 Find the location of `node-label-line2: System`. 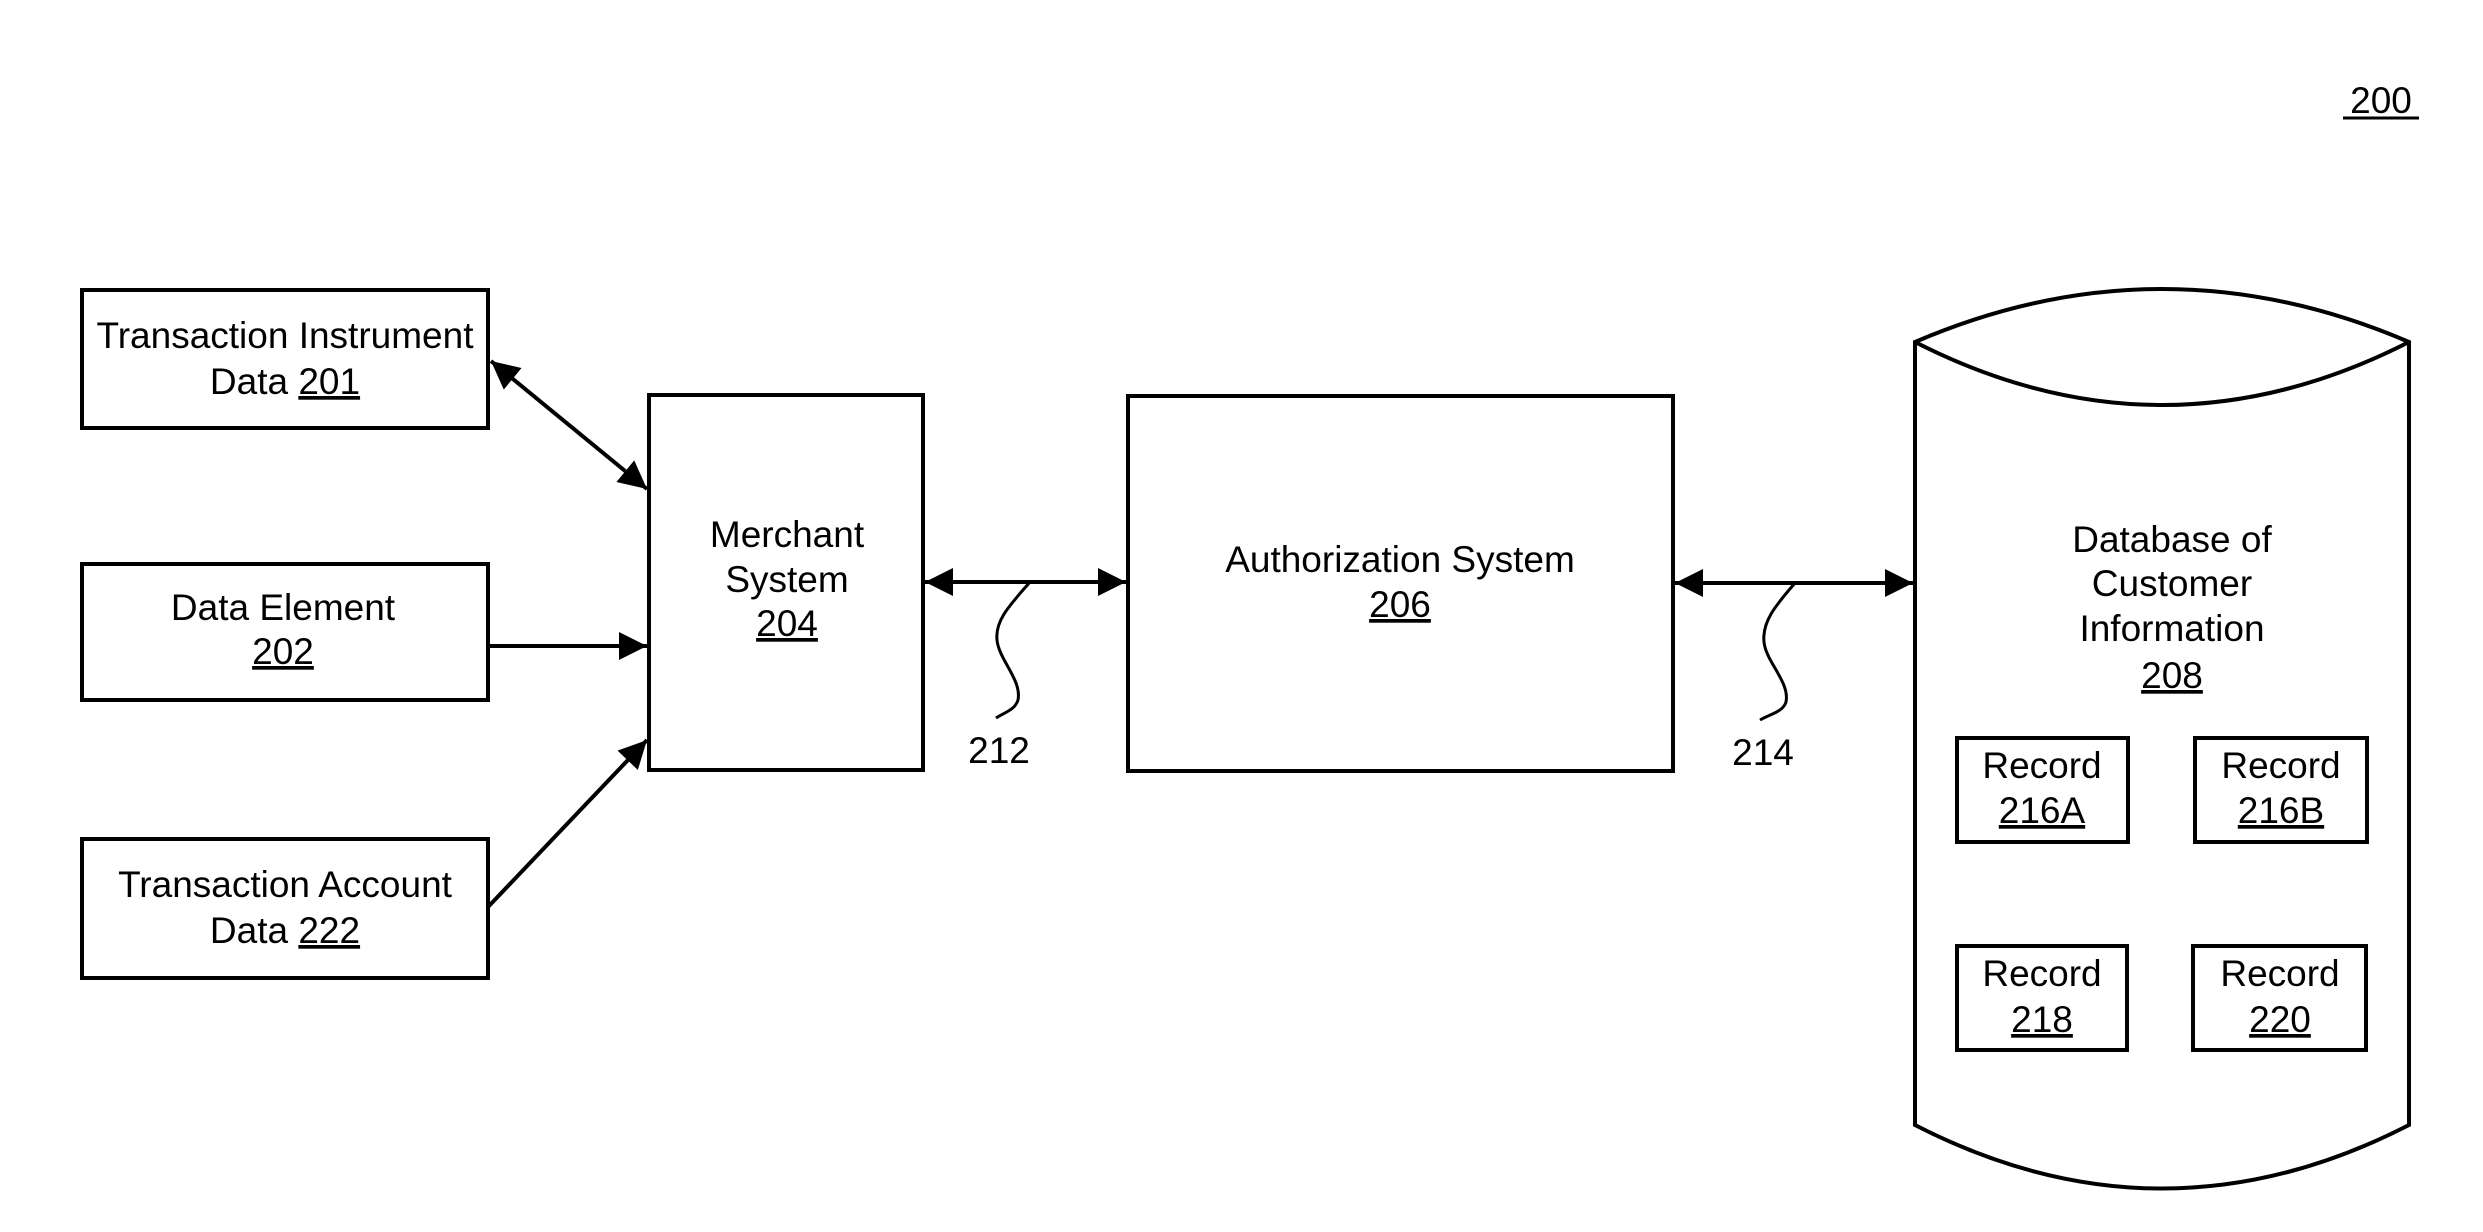

node-label-line2: System is located at coordinates (786, 579).